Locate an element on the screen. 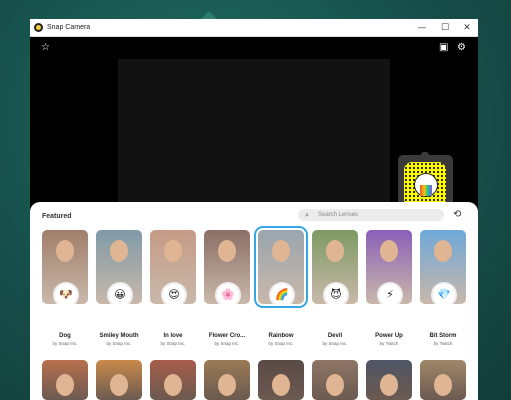 The image size is (511, 400). lens-name: Devil is located at coordinates (335, 336).